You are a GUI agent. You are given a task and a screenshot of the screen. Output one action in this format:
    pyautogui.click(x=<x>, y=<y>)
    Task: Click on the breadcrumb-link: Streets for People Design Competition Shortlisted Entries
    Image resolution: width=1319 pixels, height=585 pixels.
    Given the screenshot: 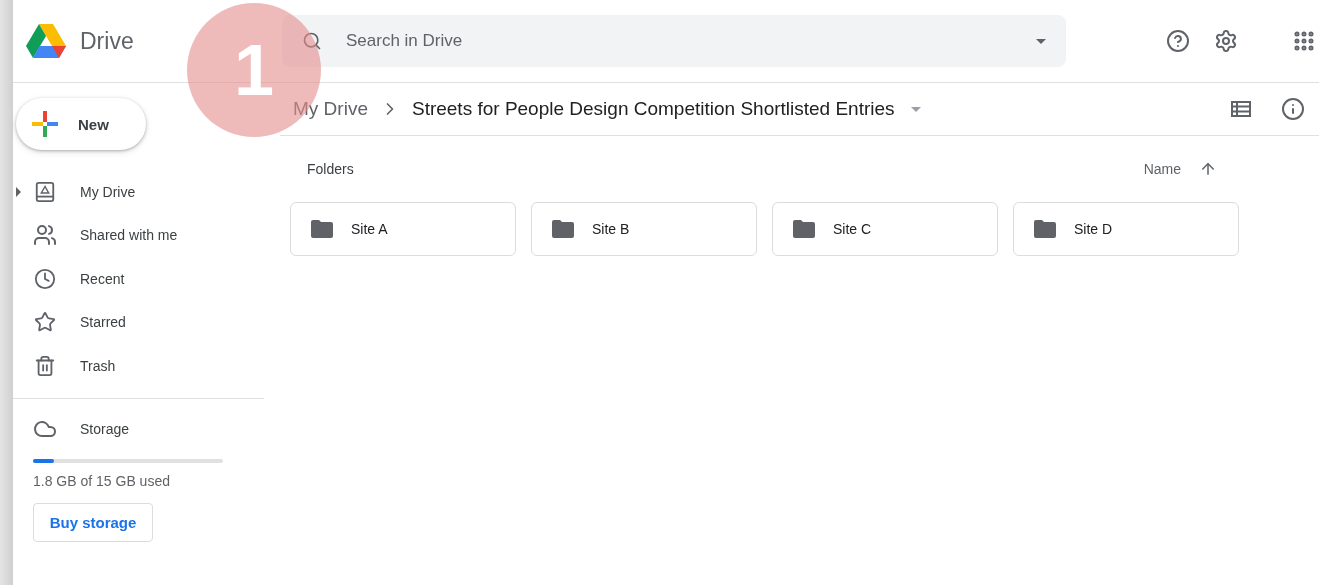 What is the action you would take?
    pyautogui.click(x=653, y=109)
    